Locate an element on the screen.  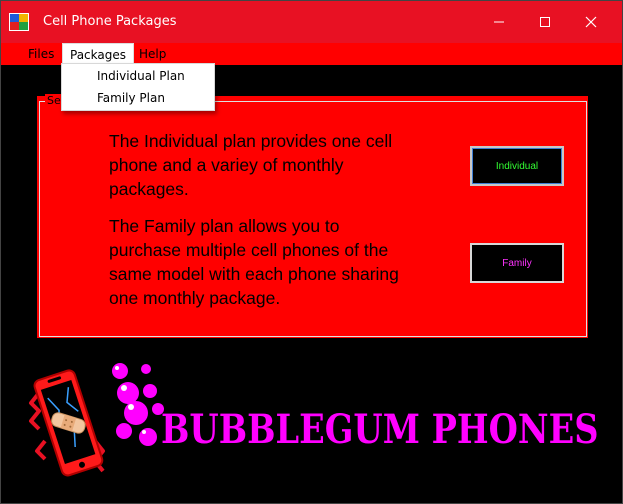
menu-item-family-plan: Family Plan is located at coordinates (131, 98).